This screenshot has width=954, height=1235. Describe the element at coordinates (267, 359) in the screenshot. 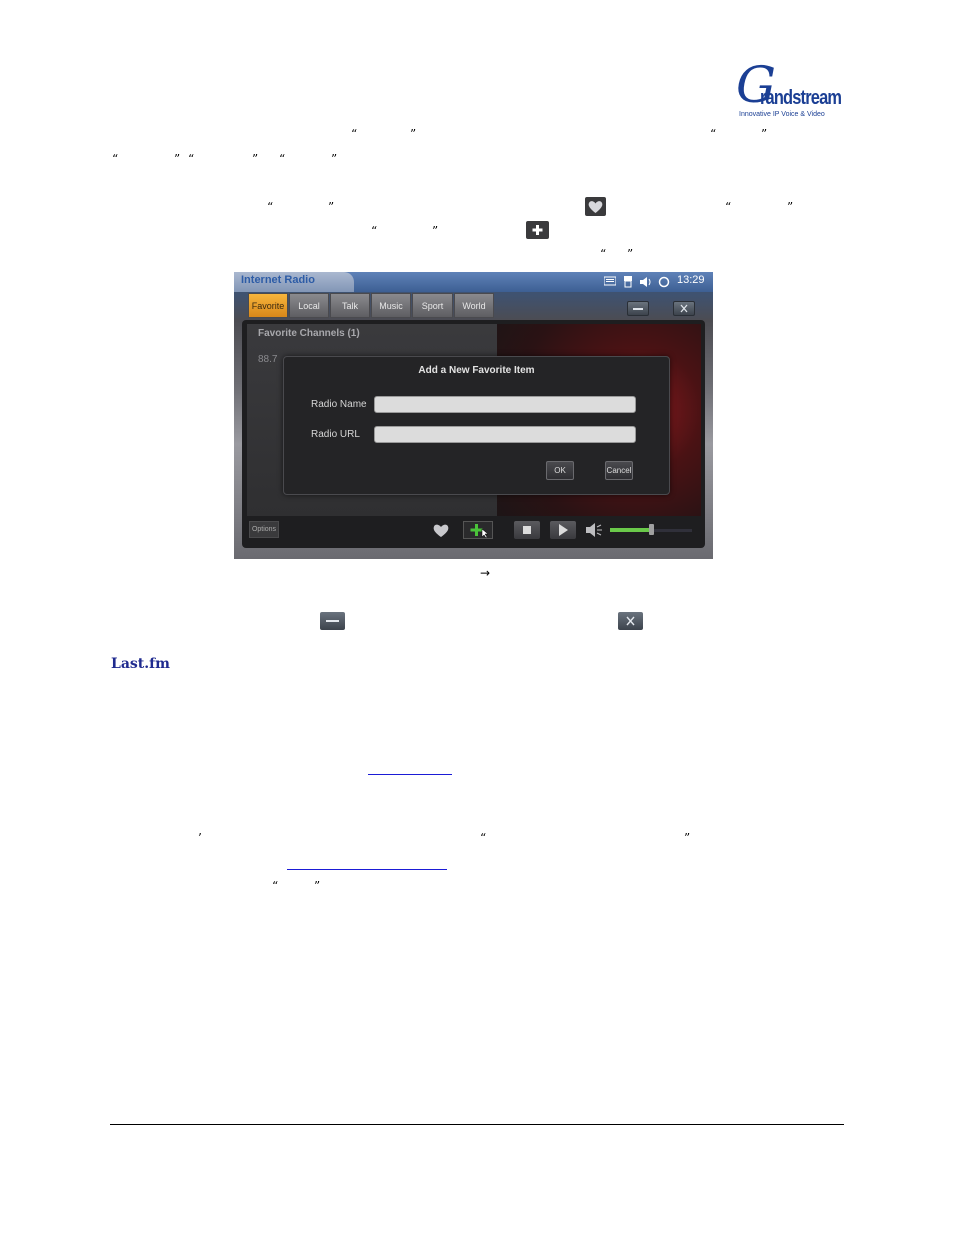

I see `list-item: 88.7` at that location.